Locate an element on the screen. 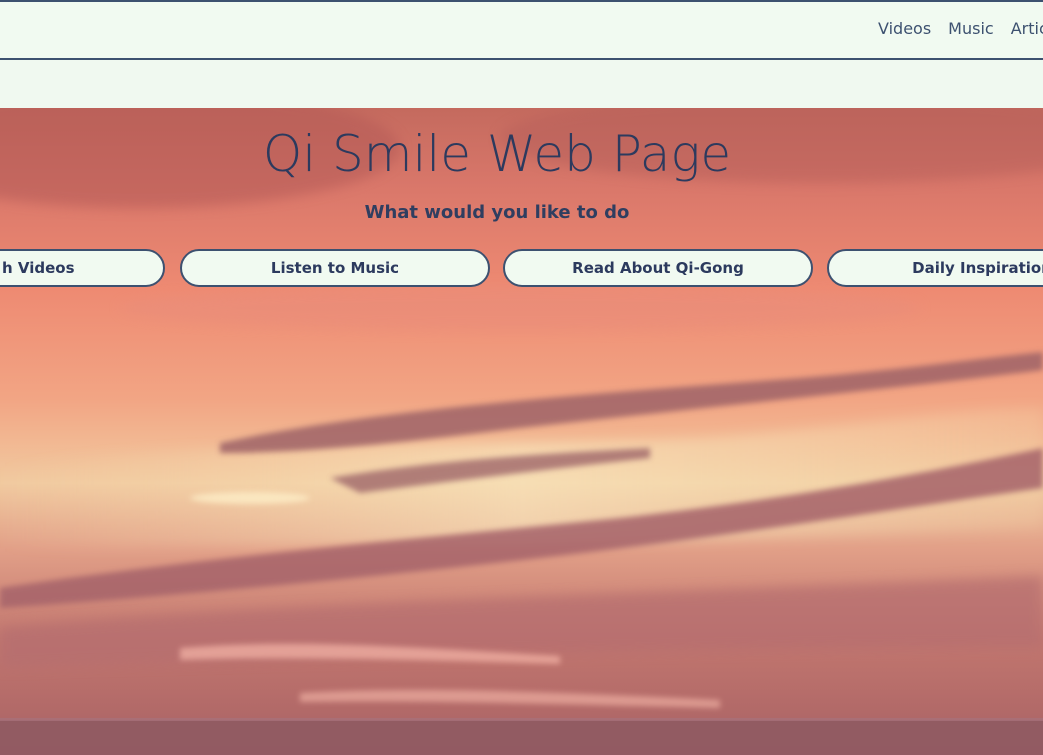 The height and width of the screenshot is (755, 1043). listen-to-music-button: Listen to Music is located at coordinates (335, 268).